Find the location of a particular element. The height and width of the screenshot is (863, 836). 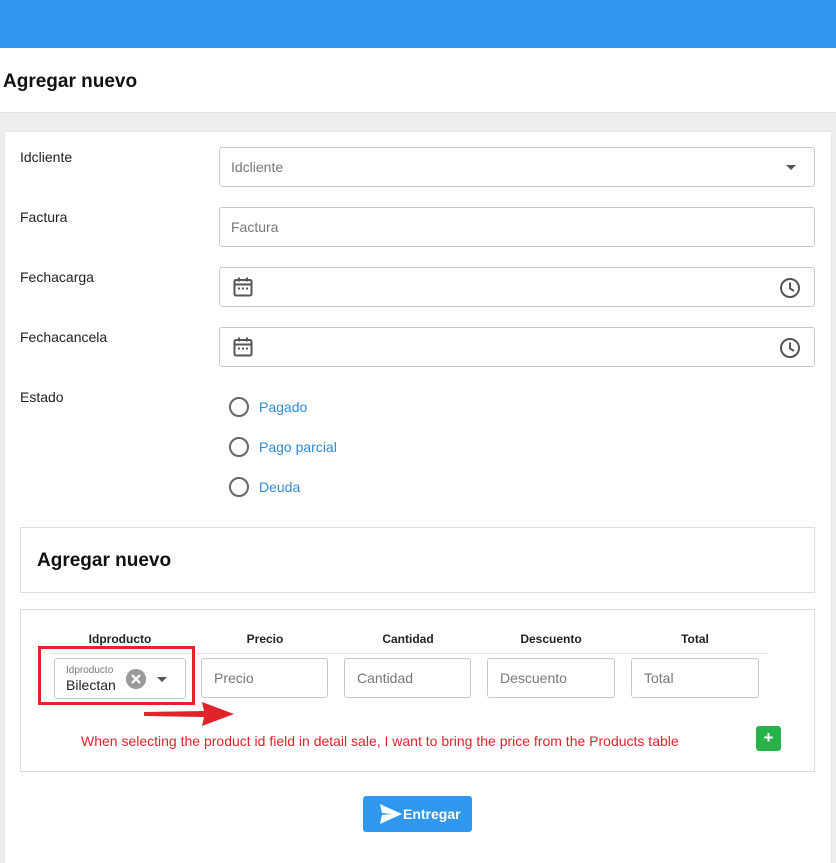

detail-section-header: Agregar nuevo is located at coordinates (417, 560).